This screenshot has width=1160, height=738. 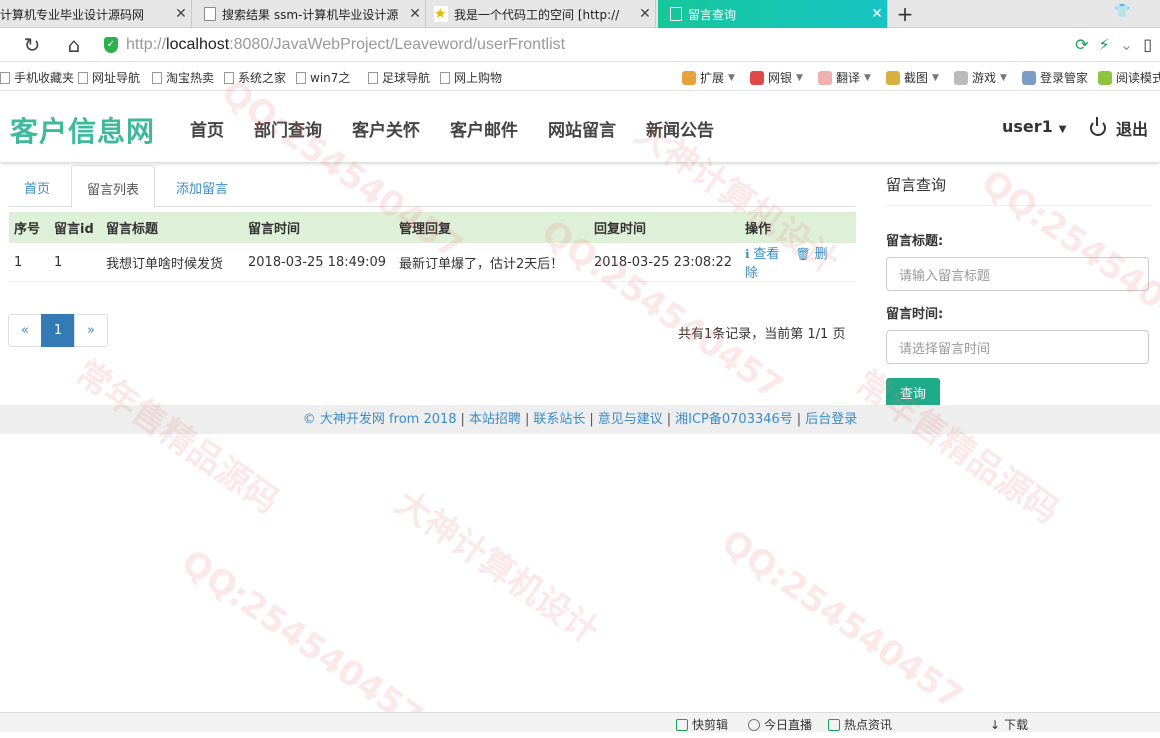 I want to click on status-live: 今日直播, so click(x=780, y=724).